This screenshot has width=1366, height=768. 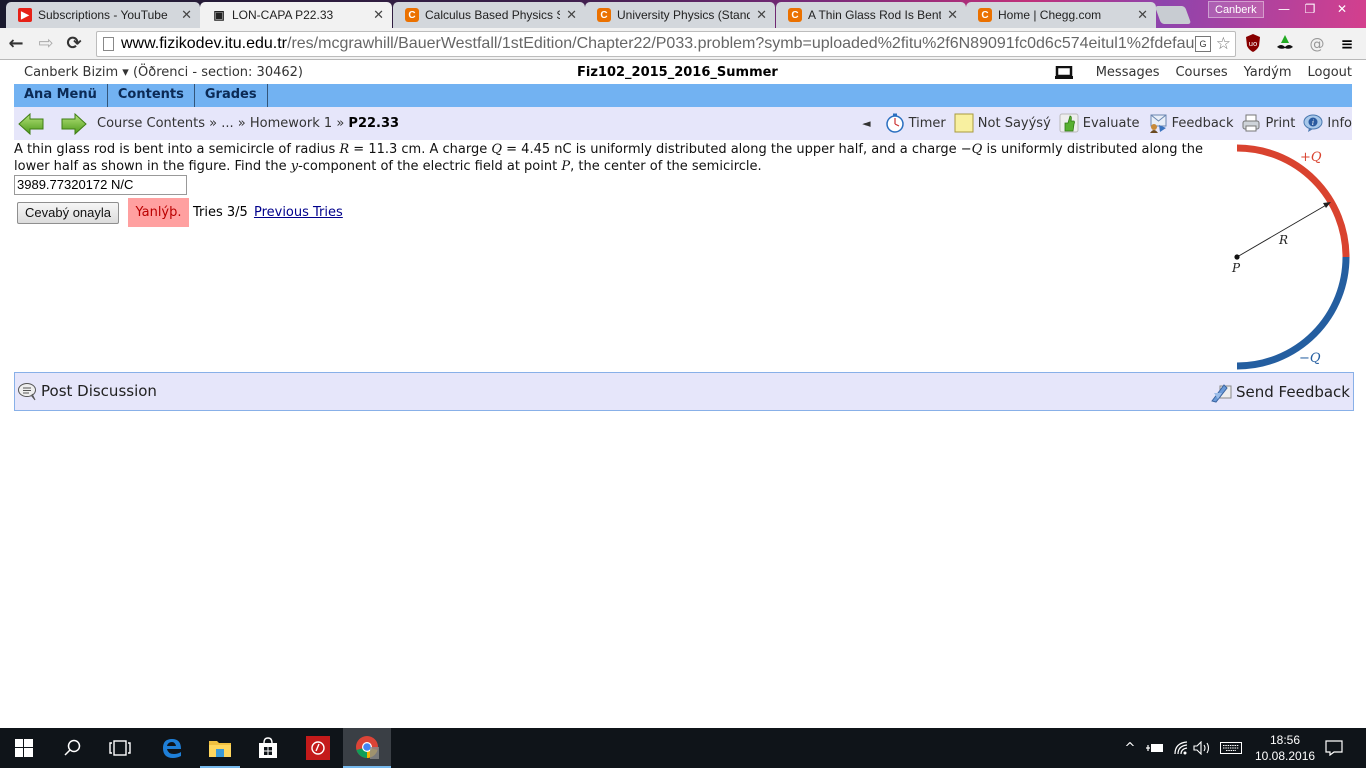 What do you see at coordinates (1293, 313) in the screenshot?
I see `negative-charge-arc` at bounding box center [1293, 313].